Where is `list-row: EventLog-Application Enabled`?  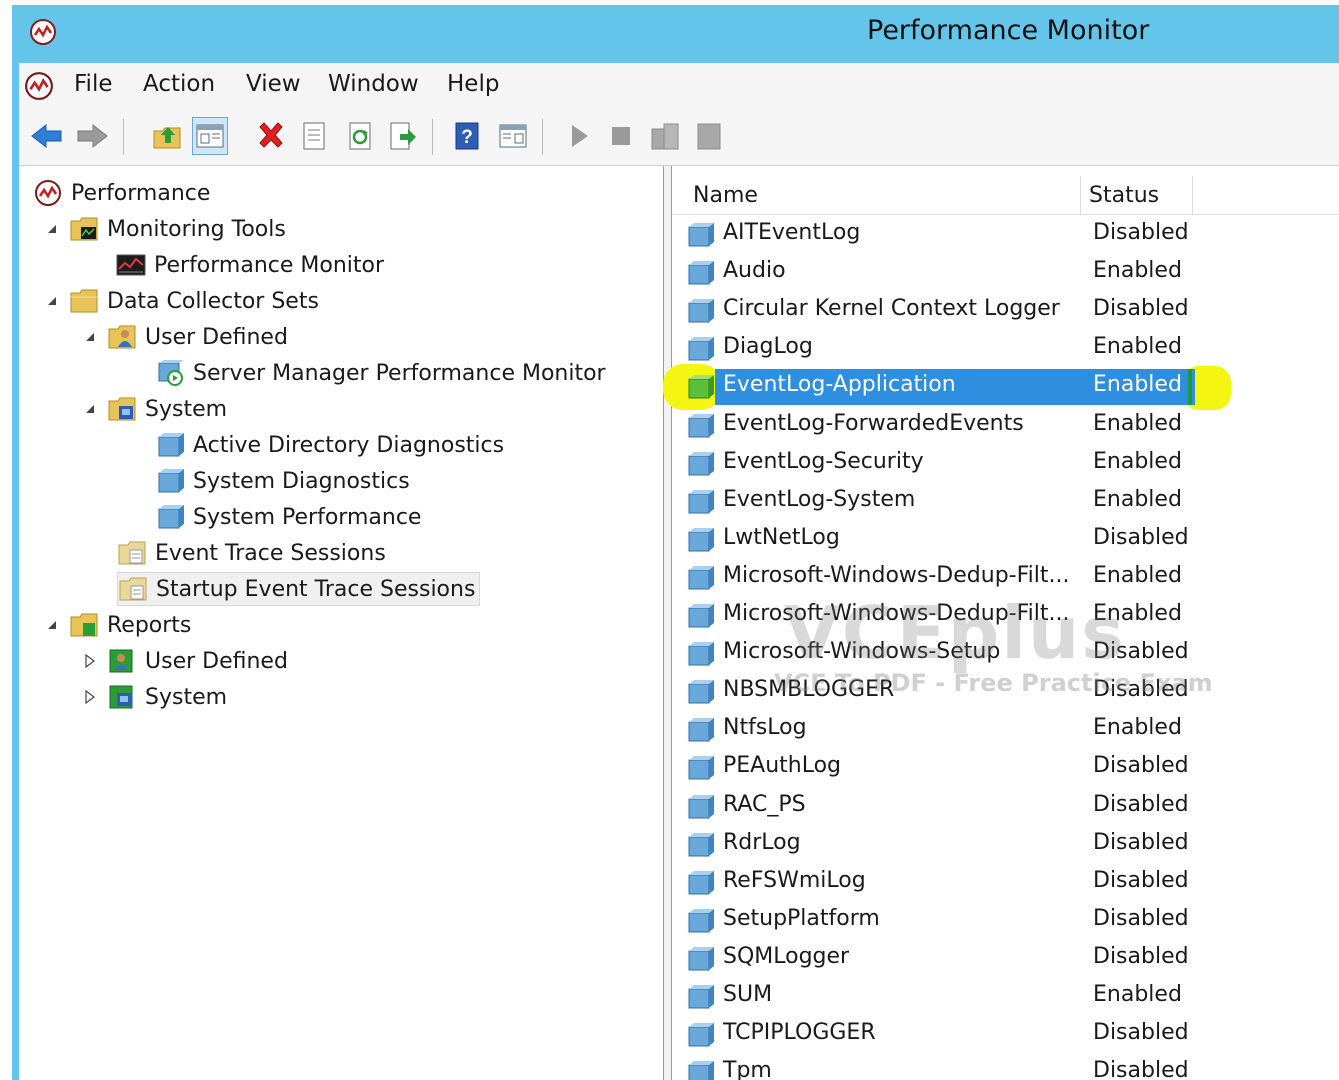 list-row: EventLog-Application Enabled is located at coordinates (1001, 387).